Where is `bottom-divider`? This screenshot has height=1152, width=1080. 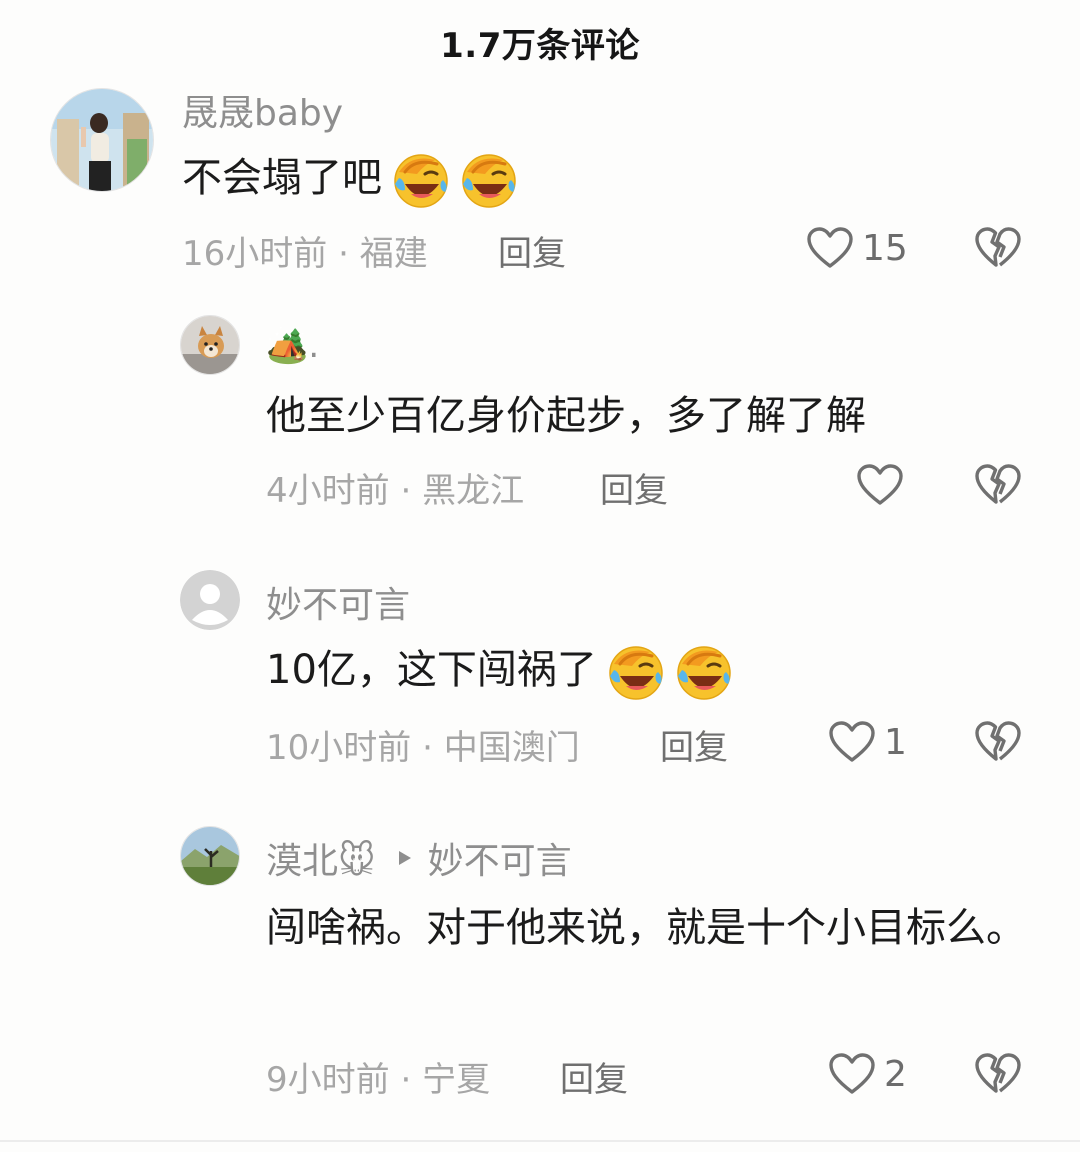 bottom-divider is located at coordinates (540, 1141).